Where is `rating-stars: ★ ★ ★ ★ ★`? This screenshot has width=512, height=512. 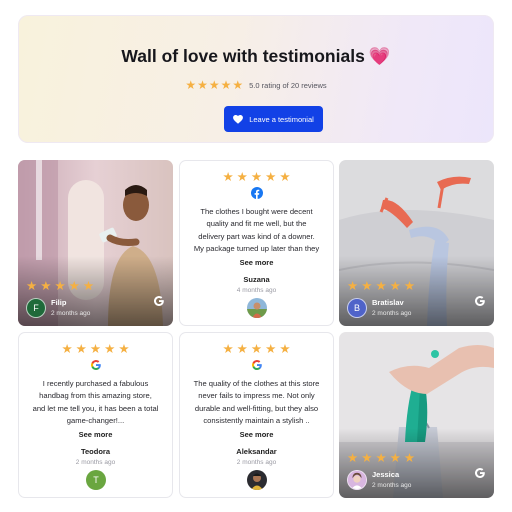
rating-stars: ★ ★ ★ ★ ★ is located at coordinates (214, 85).